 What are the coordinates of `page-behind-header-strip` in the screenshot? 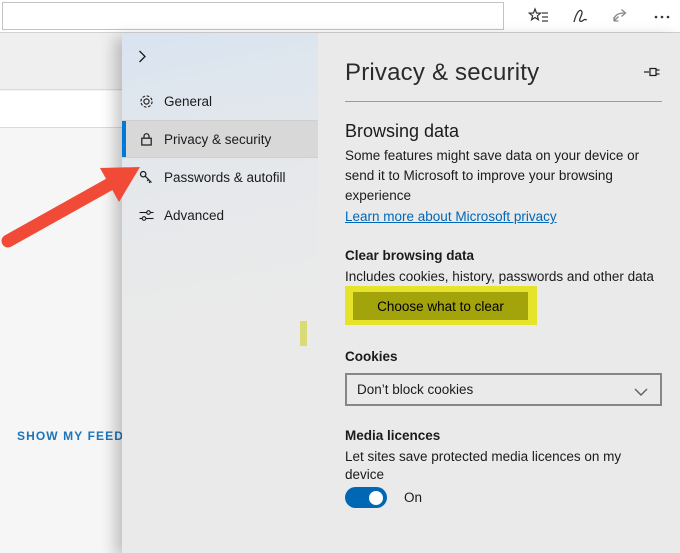 It's located at (61, 61).